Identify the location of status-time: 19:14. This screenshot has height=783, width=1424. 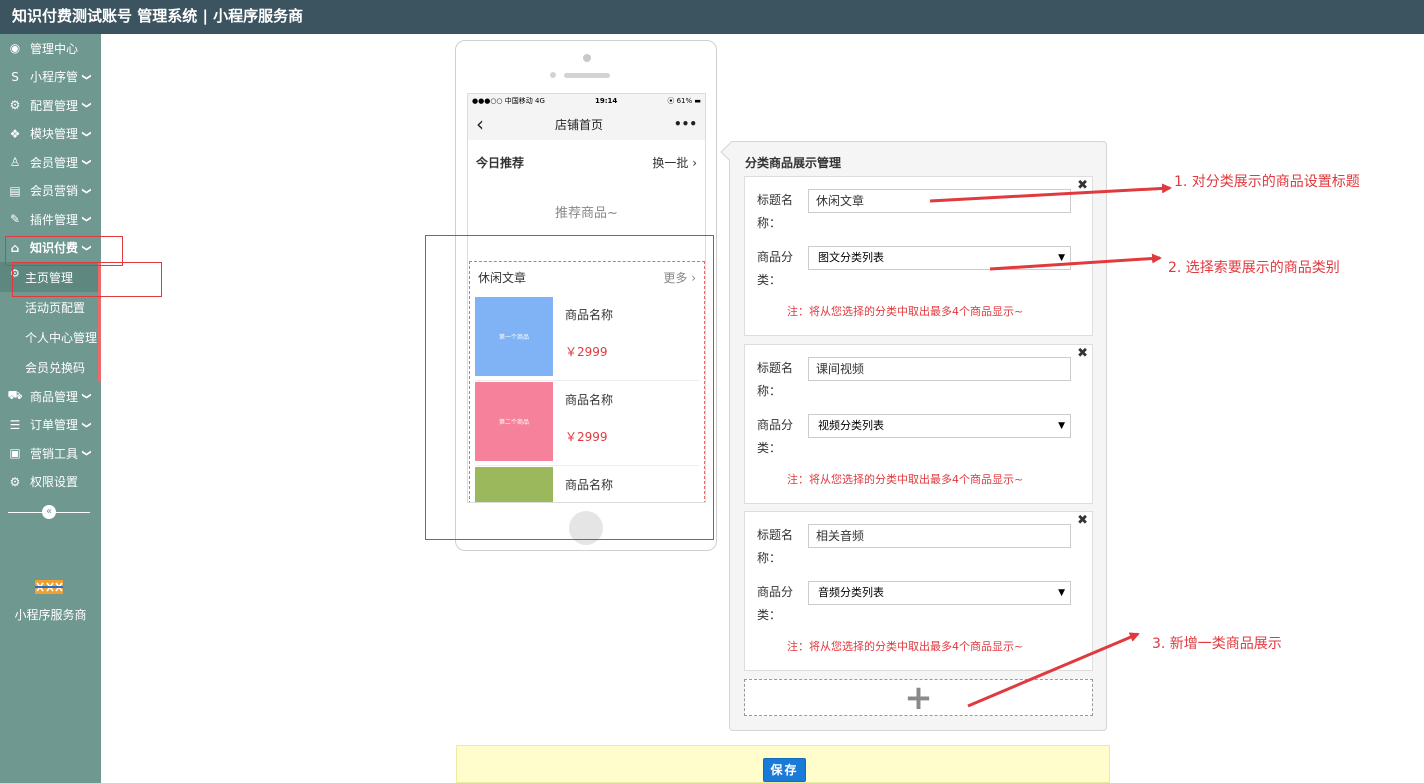
(606, 101).